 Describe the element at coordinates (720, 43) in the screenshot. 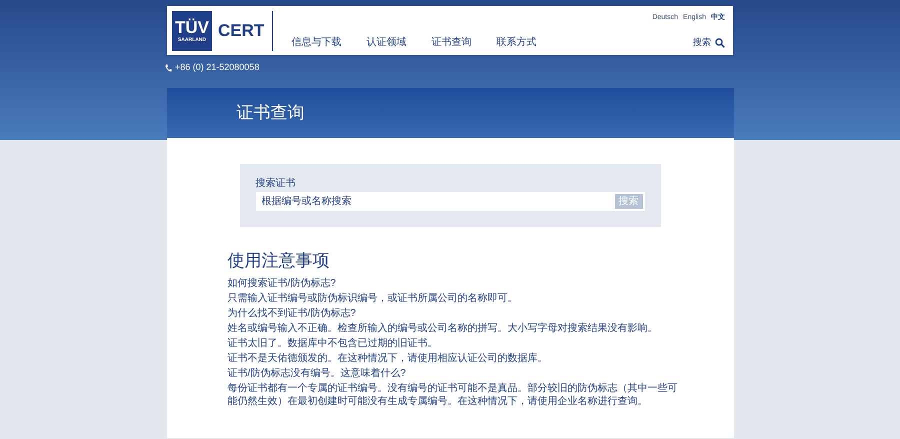

I see `search-icon` at that location.